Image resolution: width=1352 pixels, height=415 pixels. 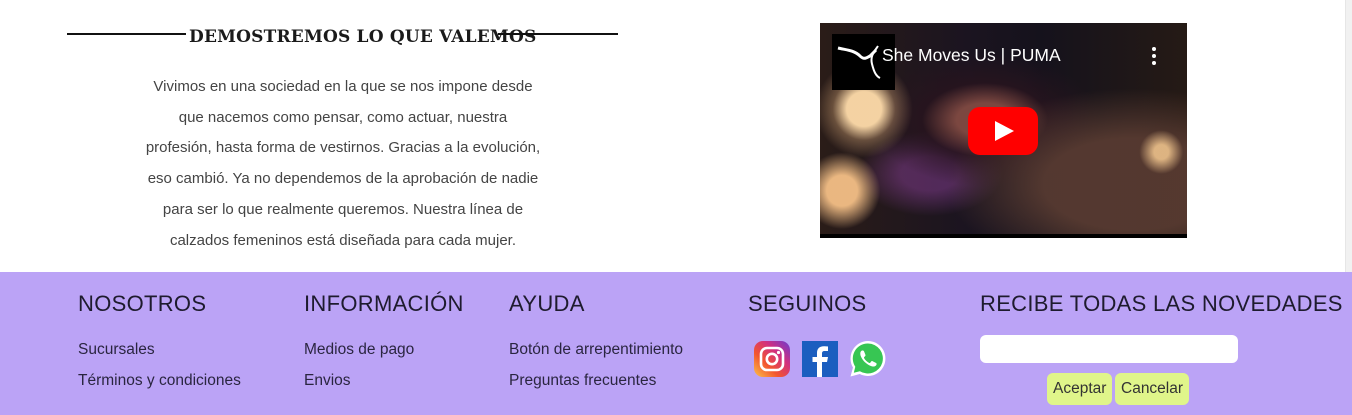 What do you see at coordinates (384, 303) in the screenshot?
I see `footer-title-informacion: INFORMACIÓN` at bounding box center [384, 303].